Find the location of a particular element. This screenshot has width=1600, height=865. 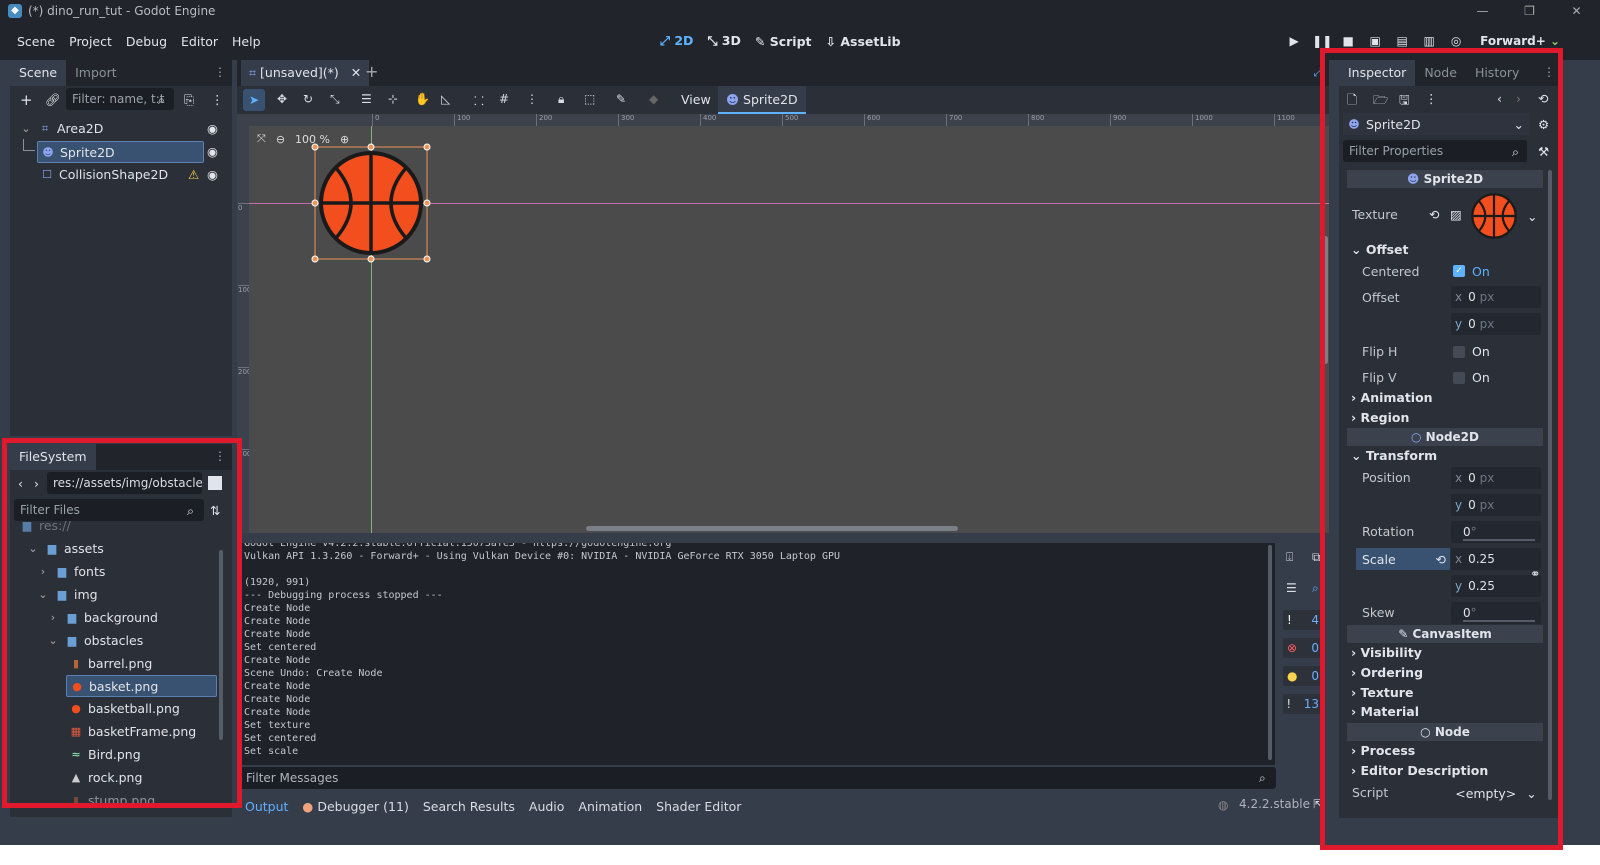

fs-item-bird: ≈ Bird.png is located at coordinates (104, 754).